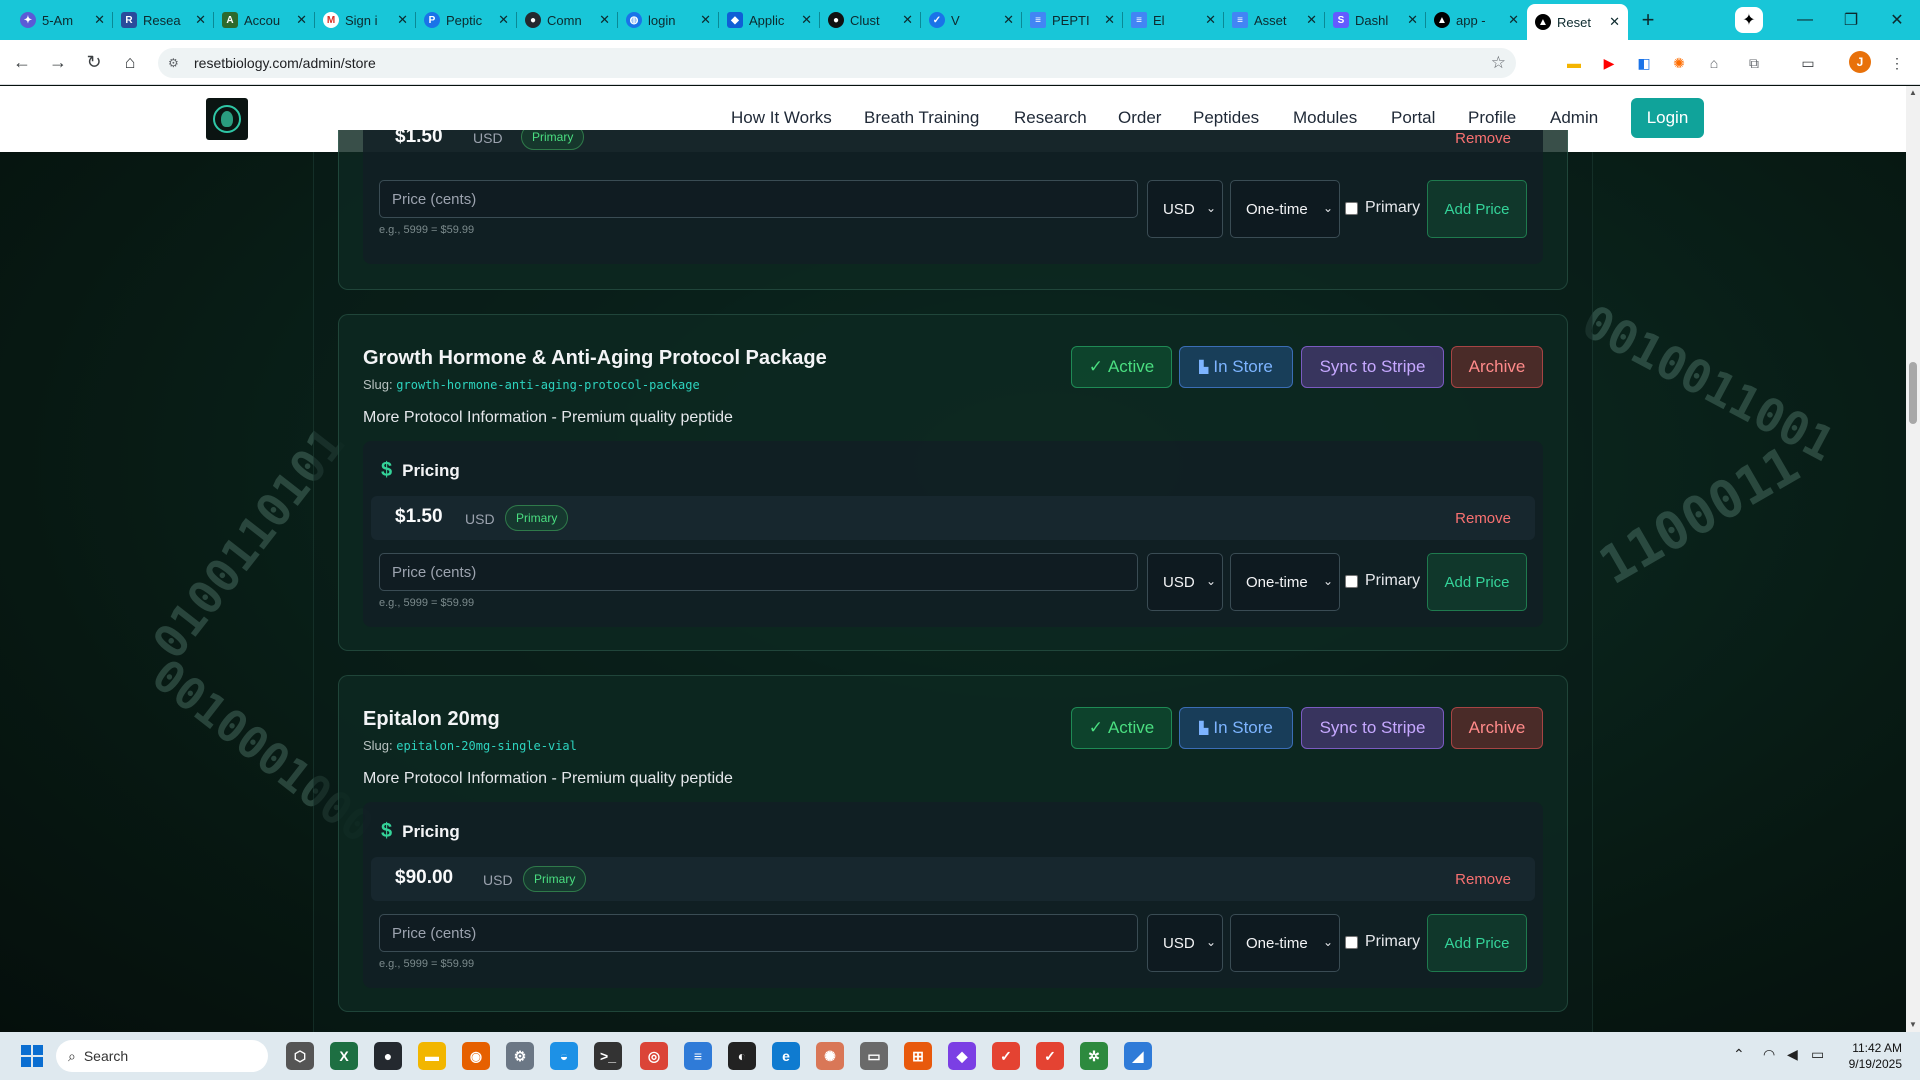 The image size is (1920, 1080). Describe the element at coordinates (1679, 63) in the screenshot. I see `extension-icon: ✺` at that location.